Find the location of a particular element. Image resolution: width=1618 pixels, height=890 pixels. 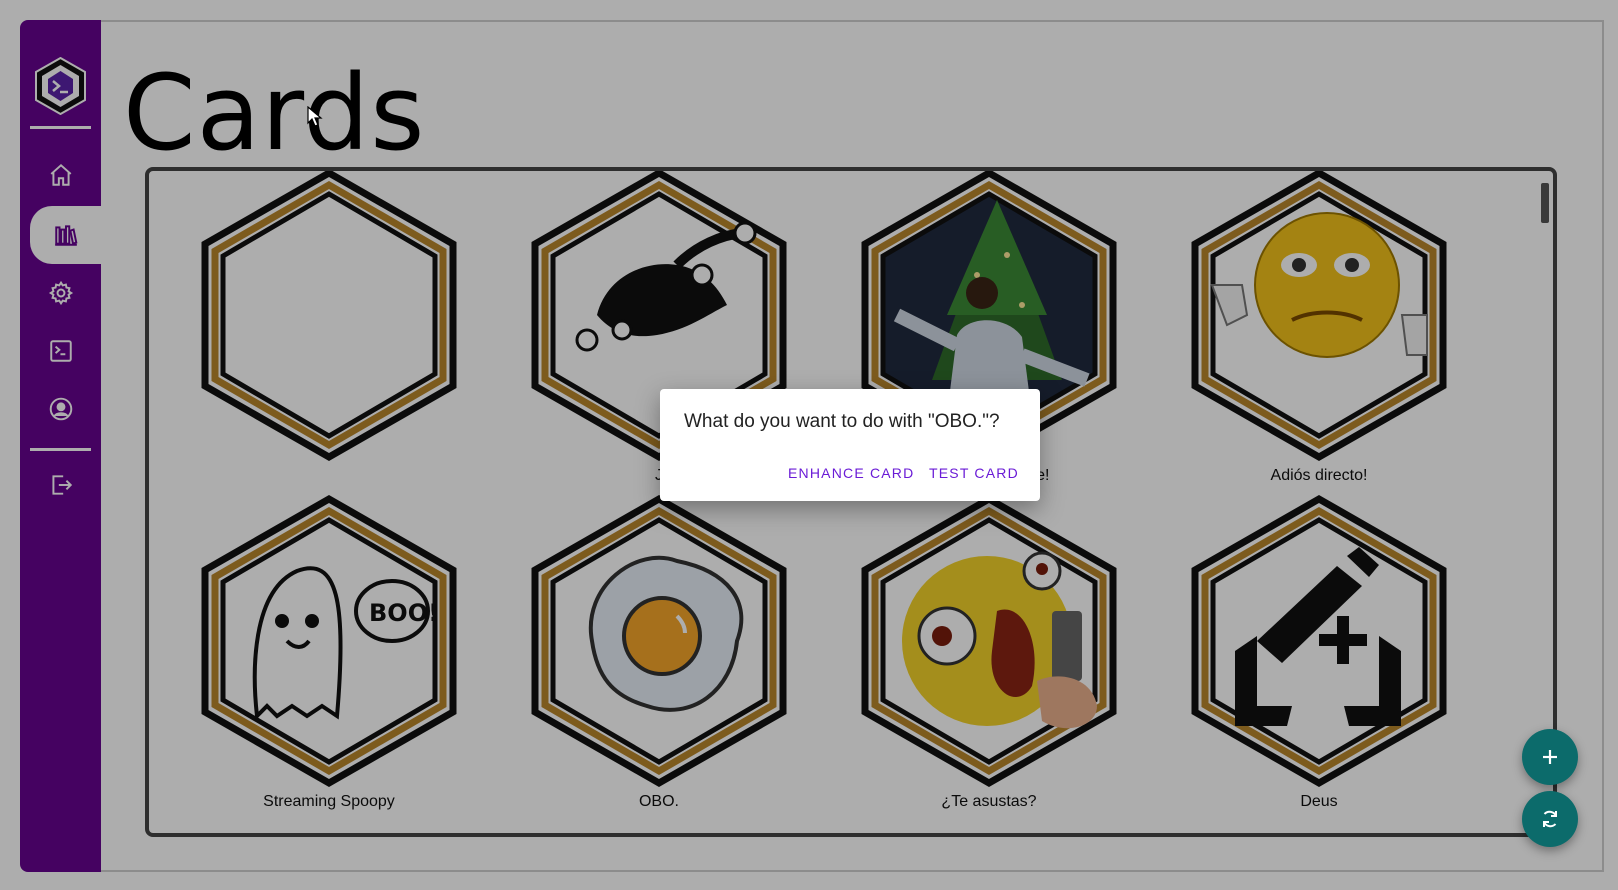

plus-icon is located at coordinates (1550, 757).